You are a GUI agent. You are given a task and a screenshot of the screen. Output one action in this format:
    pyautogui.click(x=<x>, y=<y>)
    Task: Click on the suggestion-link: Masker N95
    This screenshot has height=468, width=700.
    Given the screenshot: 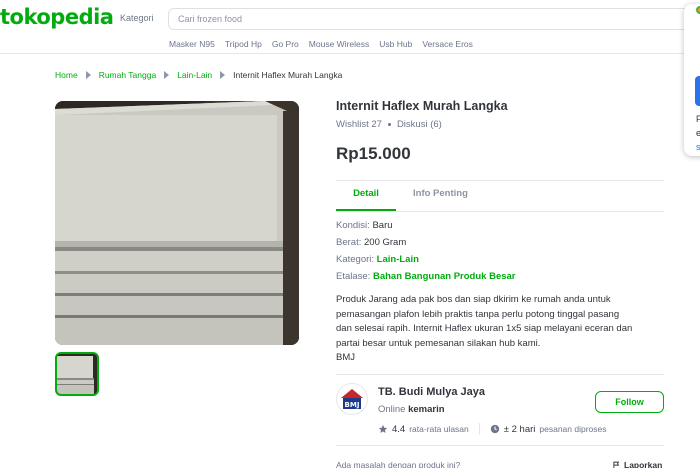 What is the action you would take?
    pyautogui.click(x=192, y=44)
    